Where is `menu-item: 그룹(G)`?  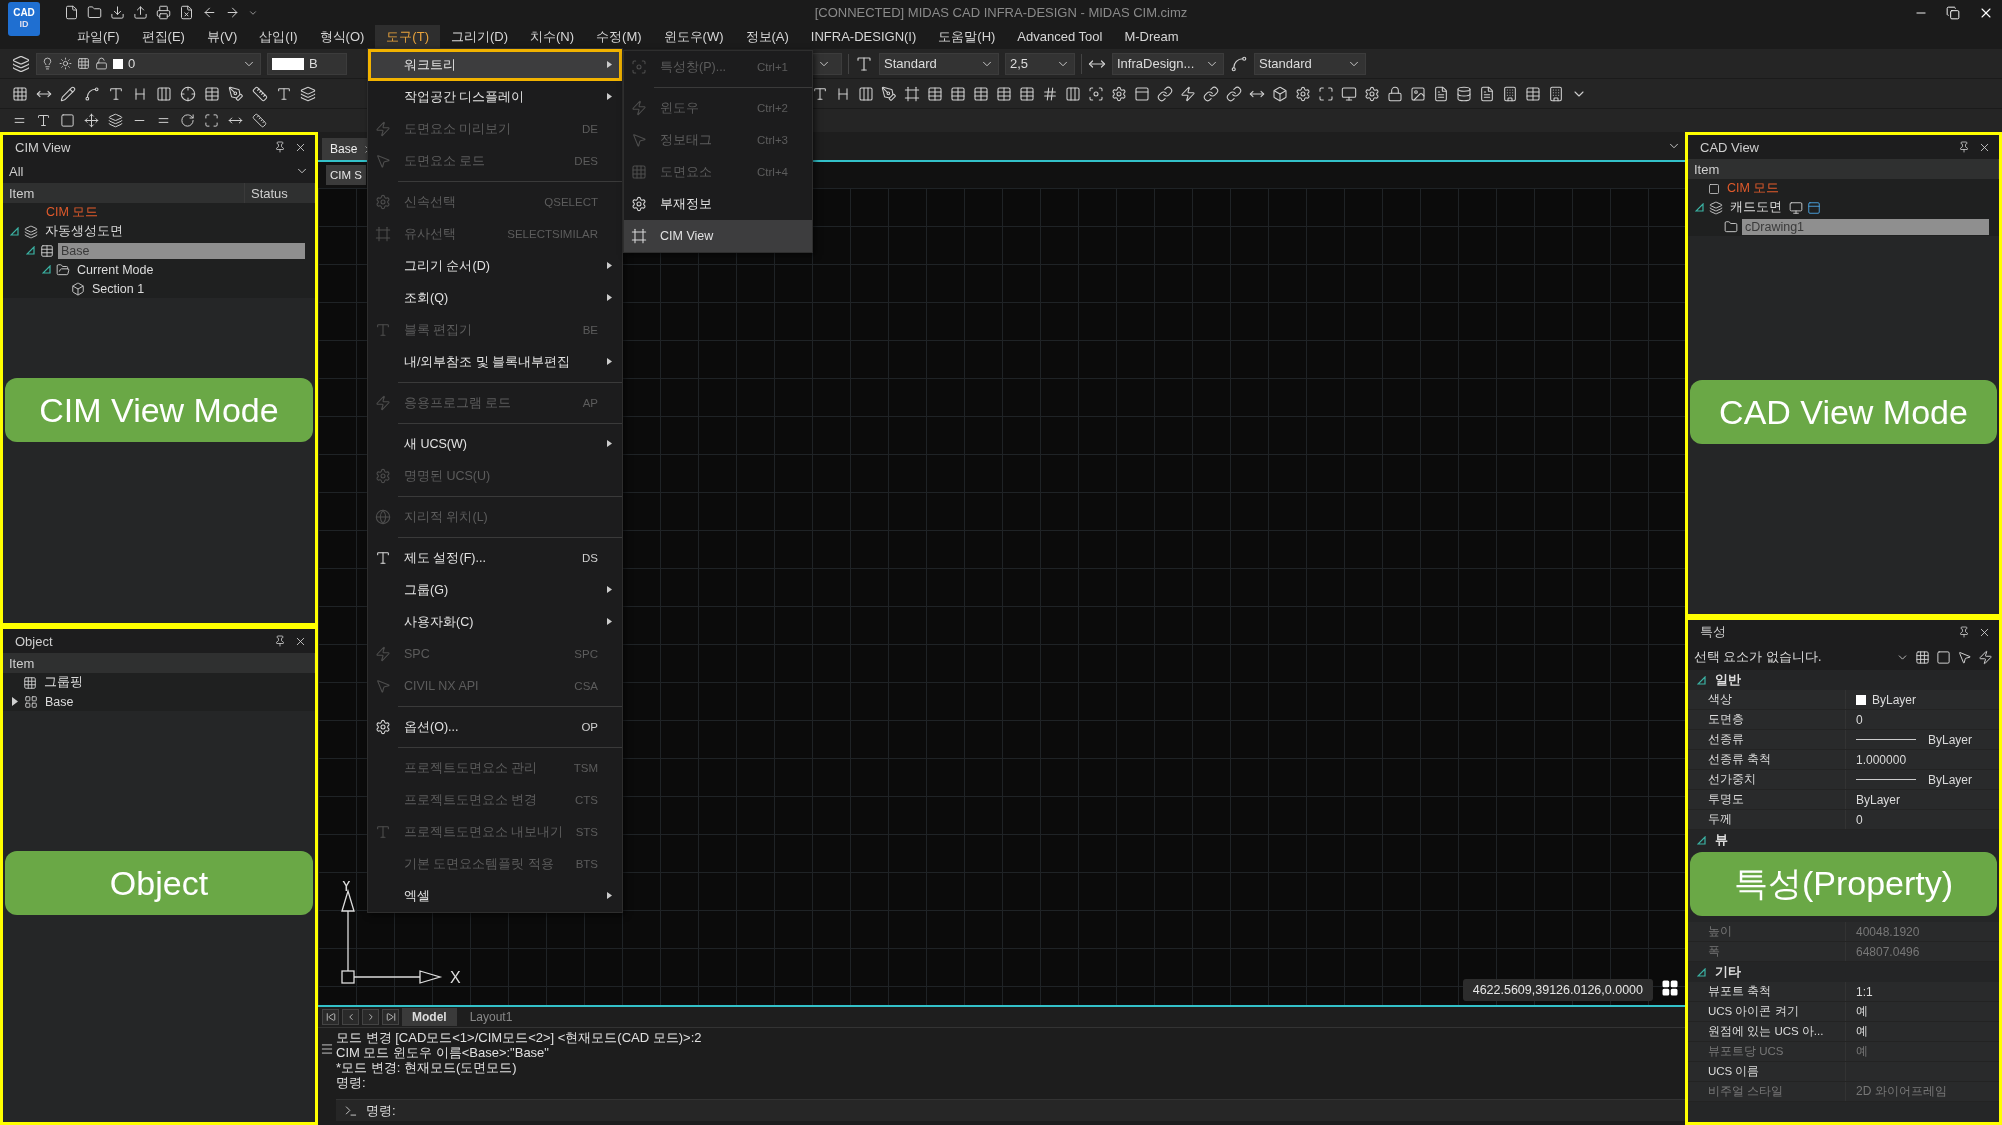 menu-item: 그룹(G) is located at coordinates (495, 590).